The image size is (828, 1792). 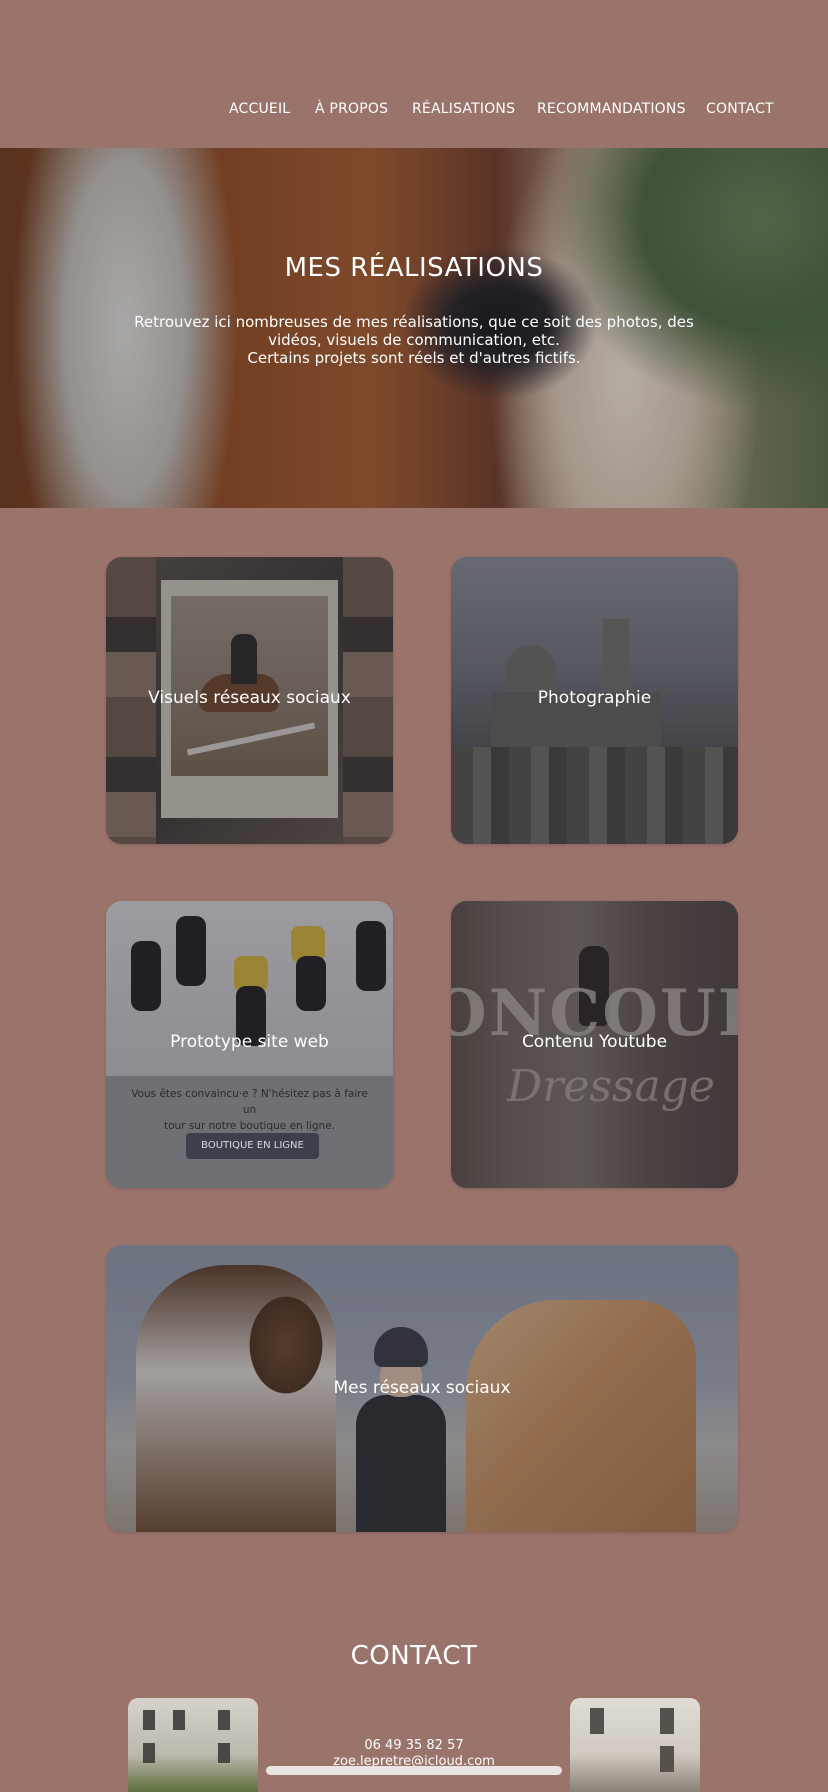 What do you see at coordinates (351, 109) in the screenshot?
I see `nav-link-a-propos: À PROPOS` at bounding box center [351, 109].